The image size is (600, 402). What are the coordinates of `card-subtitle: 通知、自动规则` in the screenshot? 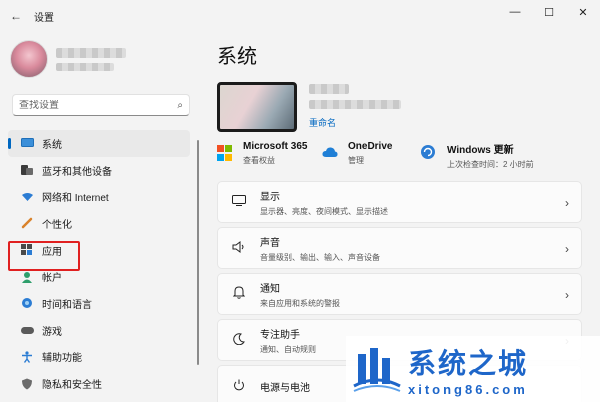 It's located at (288, 349).